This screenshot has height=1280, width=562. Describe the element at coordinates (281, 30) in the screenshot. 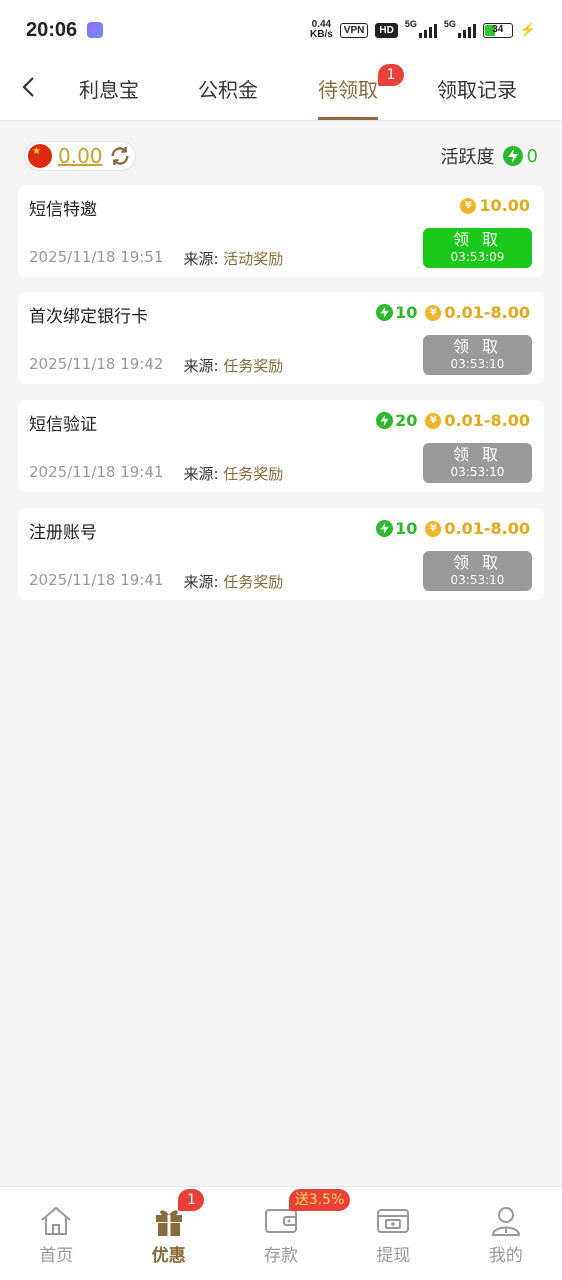

I see `status-bar: 20:06 0.44 KB/s VPN HD 5G 5G 34 ⚡` at that location.